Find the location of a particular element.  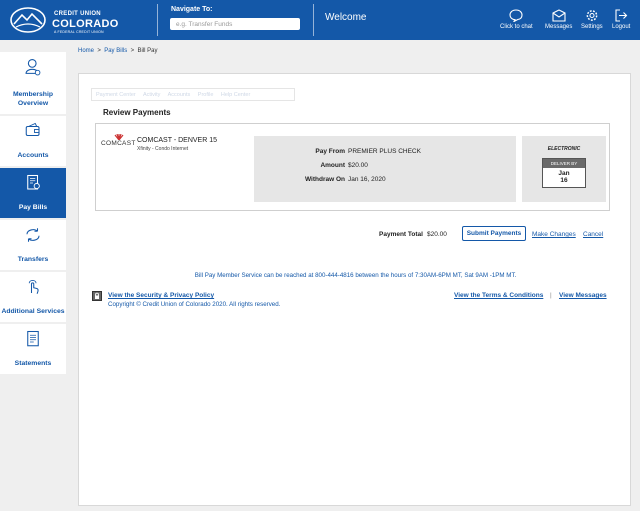

payee-nickname: Xfinity - Condo Internet is located at coordinates (163, 149).